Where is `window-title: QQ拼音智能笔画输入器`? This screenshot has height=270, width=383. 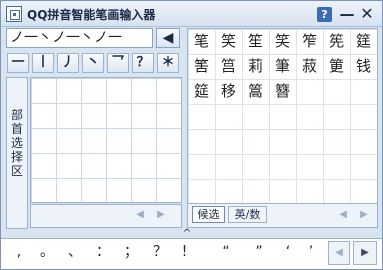 window-title: QQ拼音智能笔画输入器 is located at coordinates (91, 15).